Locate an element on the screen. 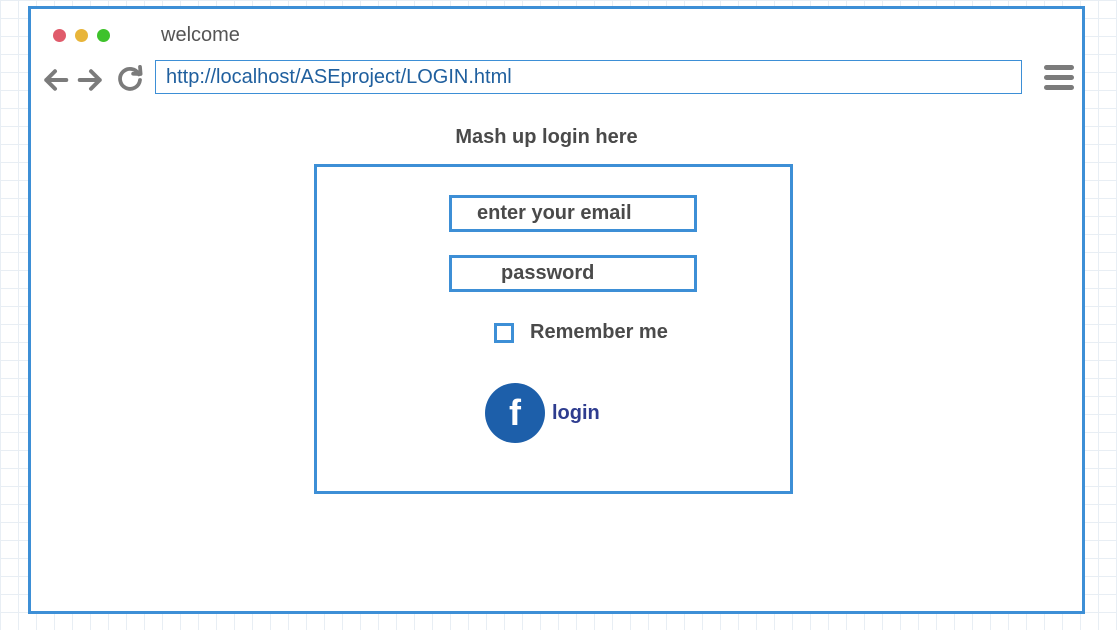 The width and height of the screenshot is (1117, 630). minimize-dot is located at coordinates (81, 35).